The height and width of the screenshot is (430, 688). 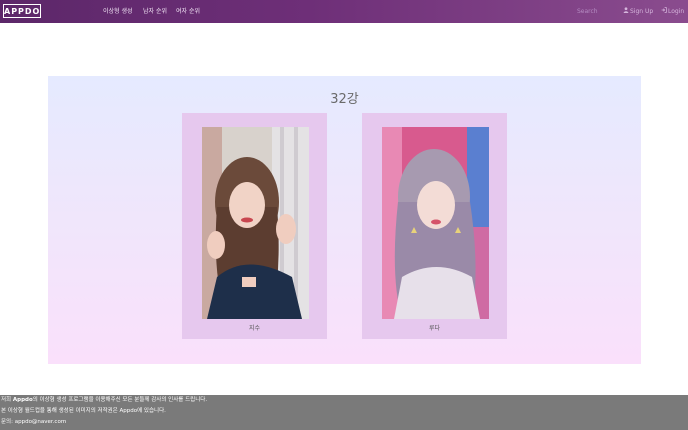 What do you see at coordinates (255, 223) in the screenshot?
I see `candidate-photo-left` at bounding box center [255, 223].